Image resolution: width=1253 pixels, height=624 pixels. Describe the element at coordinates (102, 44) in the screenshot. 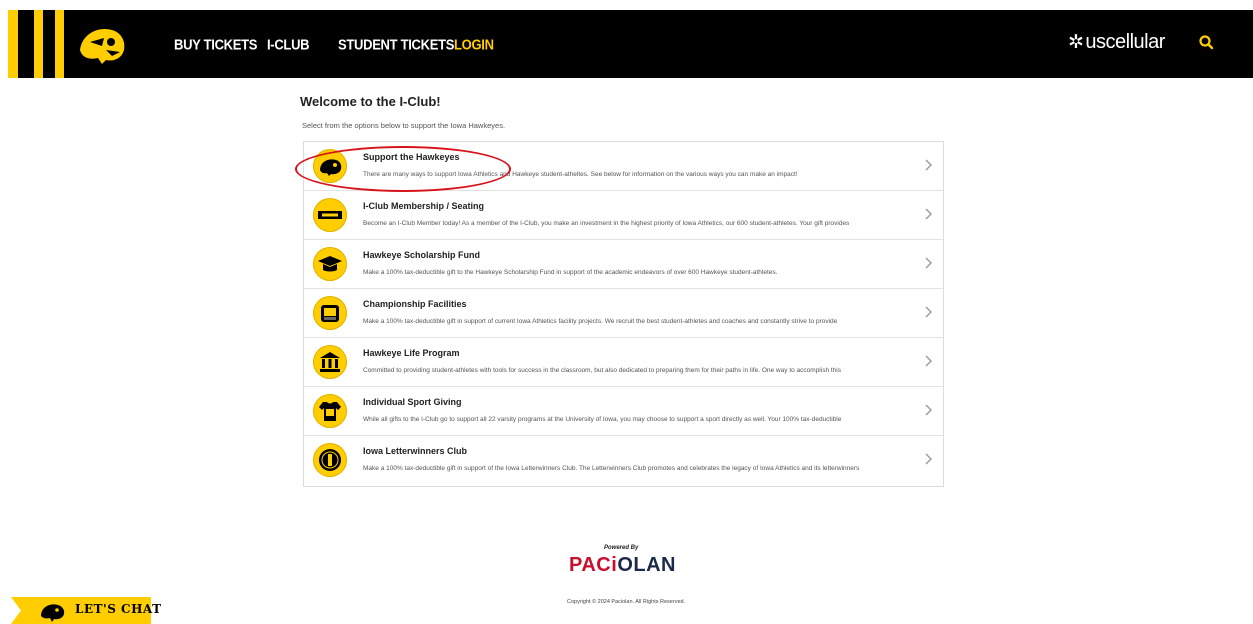

I see `hawkeye-logo-icon` at that location.